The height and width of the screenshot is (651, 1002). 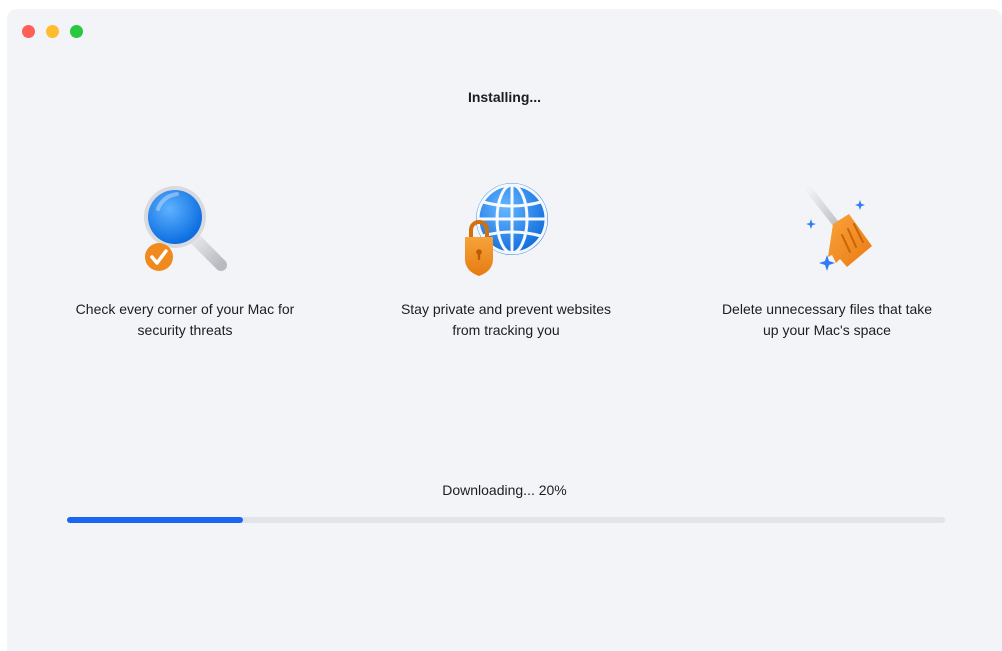 I want to click on magnifier-check-icon, so click(x=185, y=228).